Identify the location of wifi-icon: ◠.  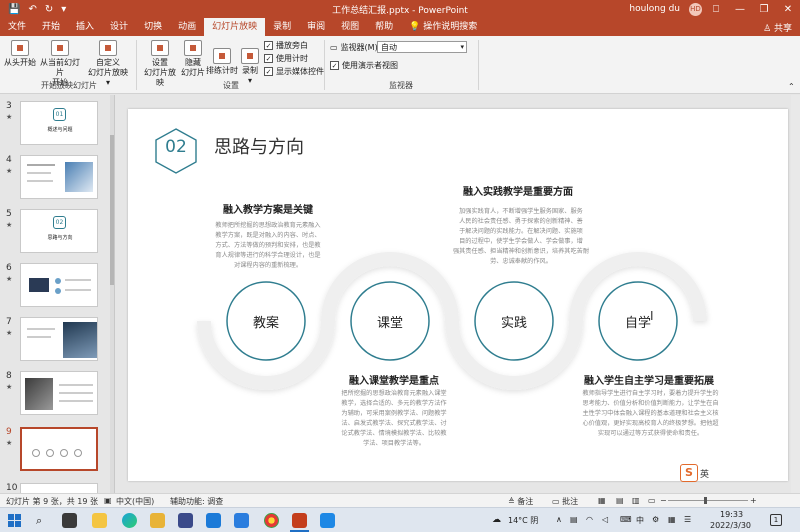
(589, 519).